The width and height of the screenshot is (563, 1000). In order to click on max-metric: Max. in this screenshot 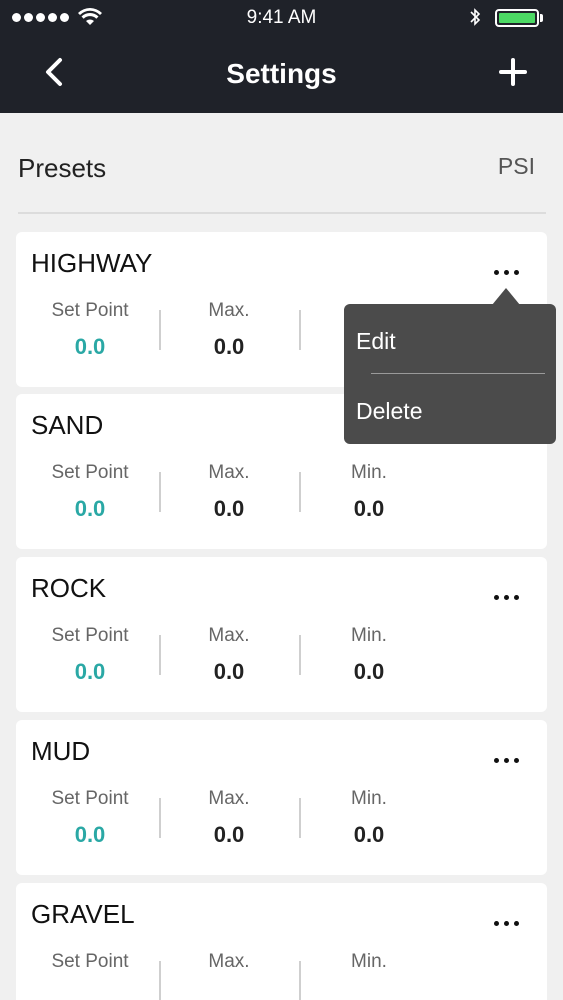, I will do `click(229, 962)`.